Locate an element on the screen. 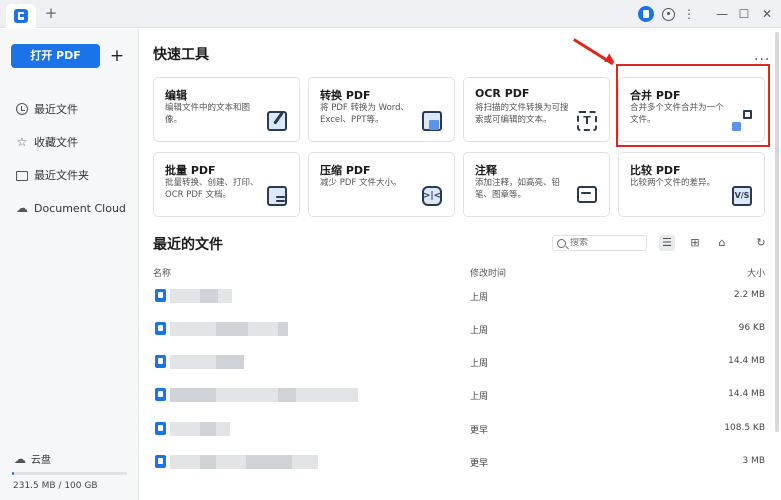 This screenshot has height=500, width=781. sidebar-item-label: 收藏文件 is located at coordinates (56, 142).